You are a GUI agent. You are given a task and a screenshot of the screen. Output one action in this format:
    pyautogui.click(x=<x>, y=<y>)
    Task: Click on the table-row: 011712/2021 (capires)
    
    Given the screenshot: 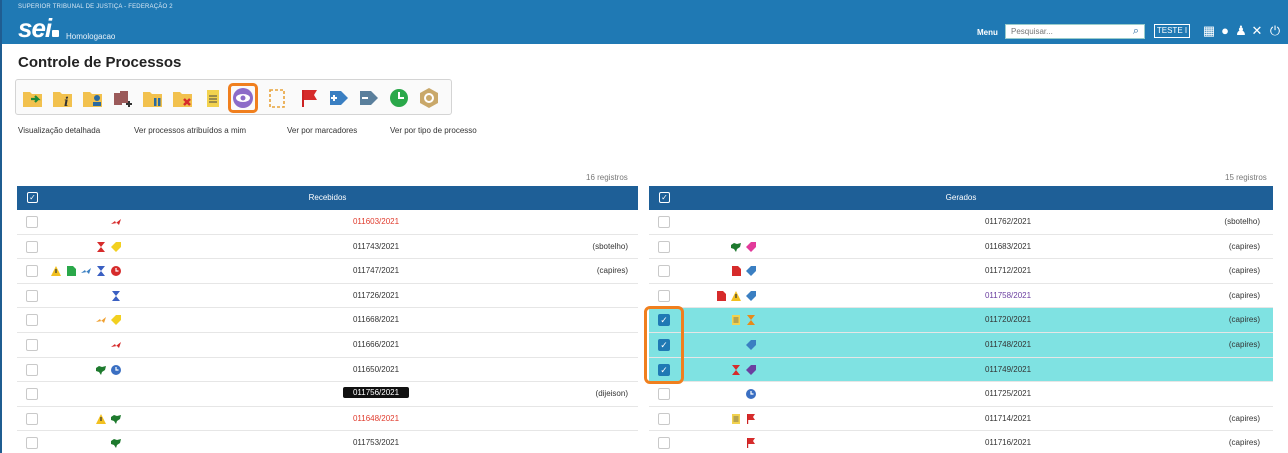 What is the action you would take?
    pyautogui.click(x=961, y=271)
    